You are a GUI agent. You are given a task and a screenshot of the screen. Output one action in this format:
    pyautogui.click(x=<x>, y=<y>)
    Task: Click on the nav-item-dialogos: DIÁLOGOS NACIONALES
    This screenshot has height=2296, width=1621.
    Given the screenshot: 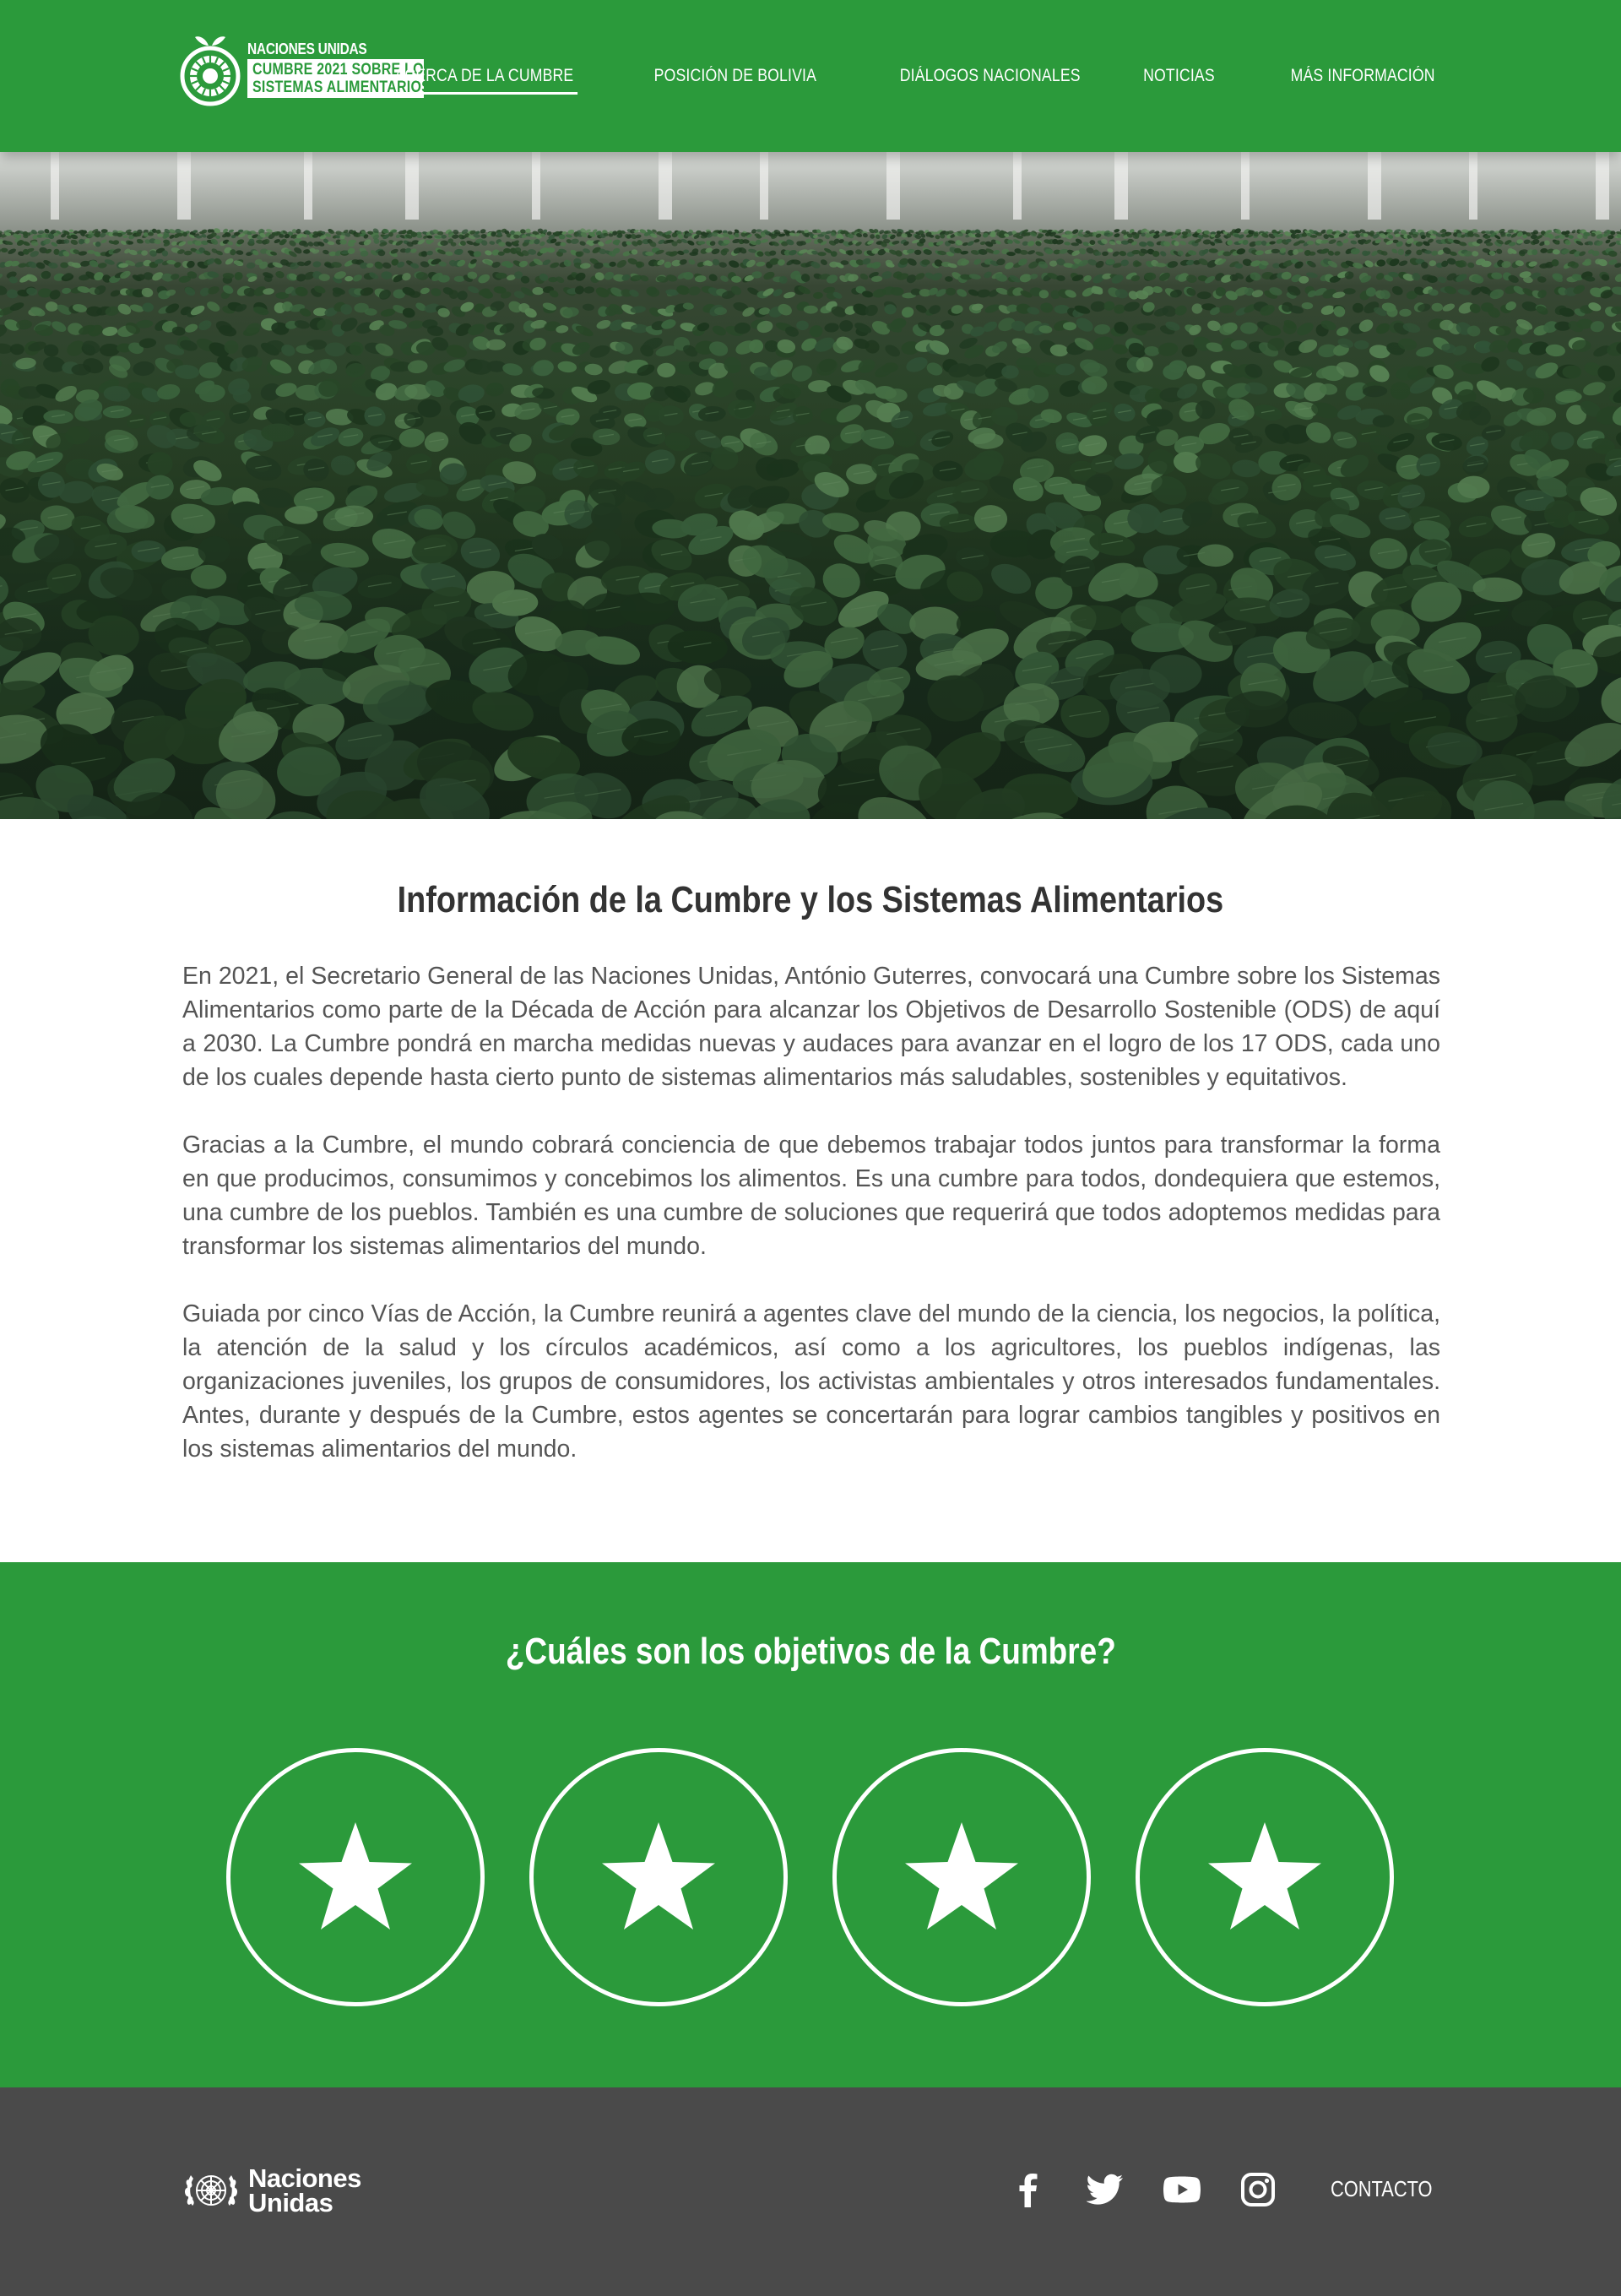 What is the action you would take?
    pyautogui.click(x=990, y=76)
    